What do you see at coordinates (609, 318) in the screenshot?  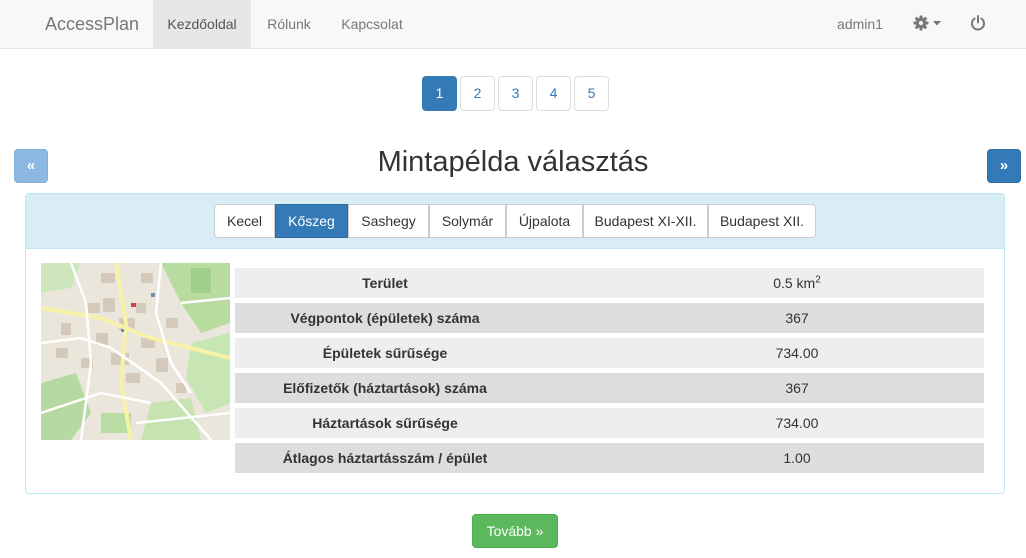 I see `stat-row-endpoints: Végpontok (épületek) száma 367` at bounding box center [609, 318].